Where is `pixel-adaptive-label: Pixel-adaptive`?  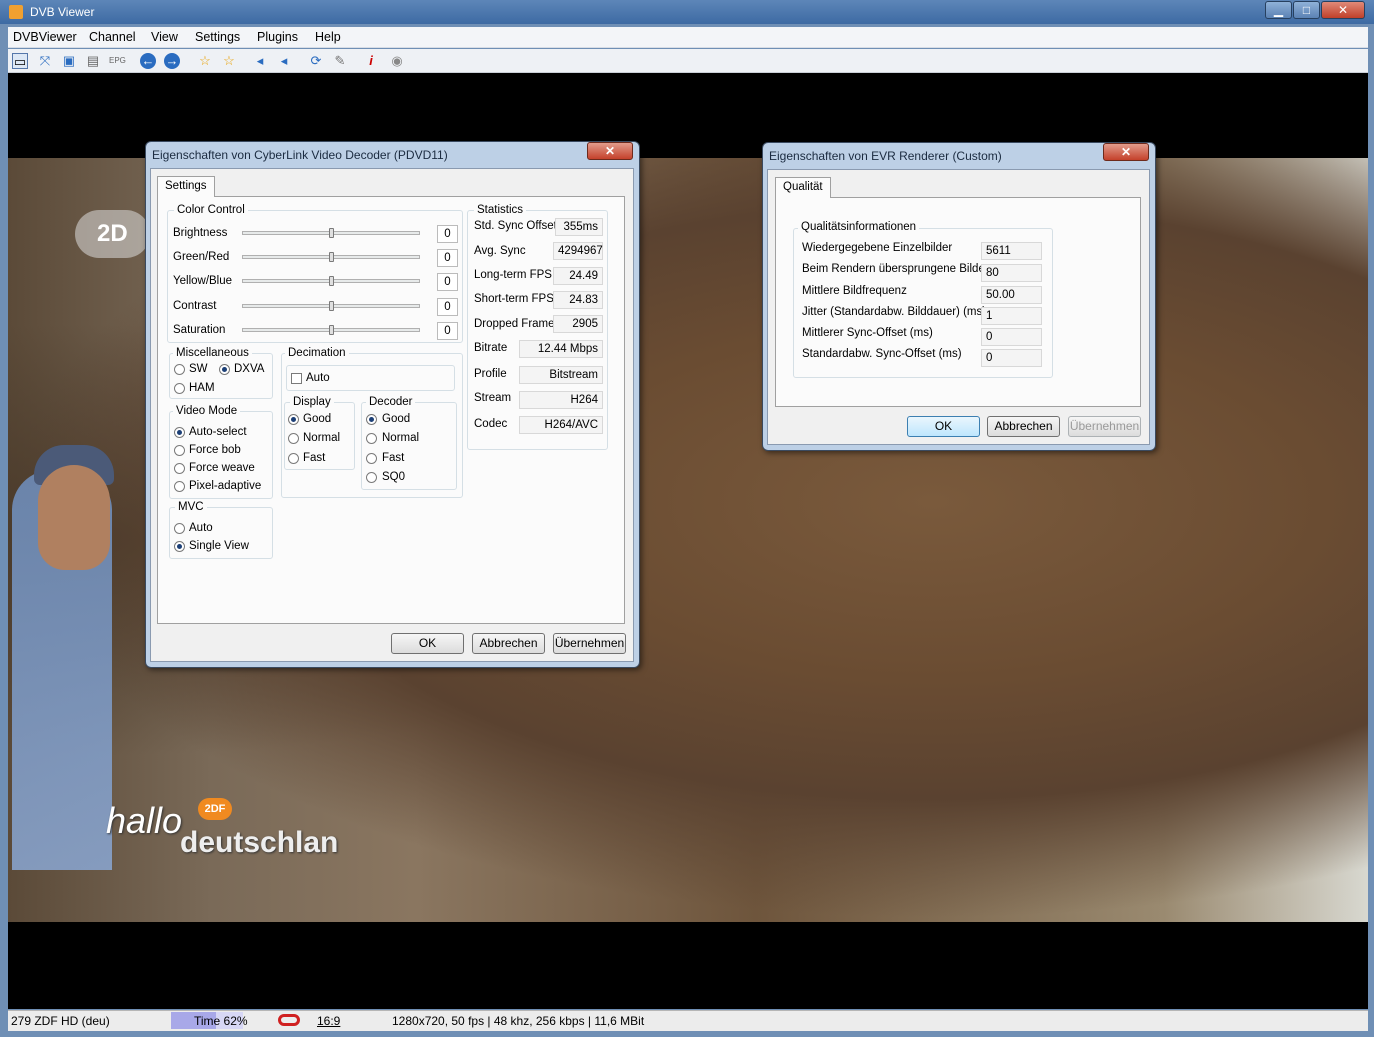
pixel-adaptive-label: Pixel-adaptive is located at coordinates (225, 486).